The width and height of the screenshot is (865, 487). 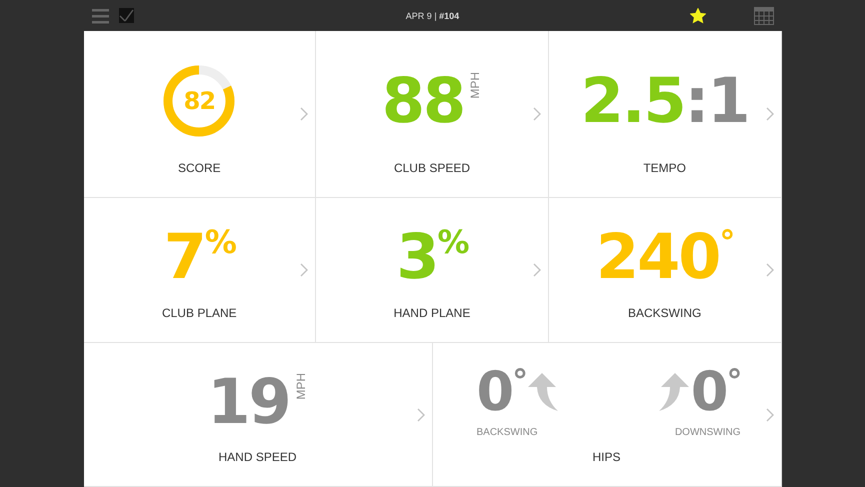 I want to click on star-icon, so click(x=698, y=16).